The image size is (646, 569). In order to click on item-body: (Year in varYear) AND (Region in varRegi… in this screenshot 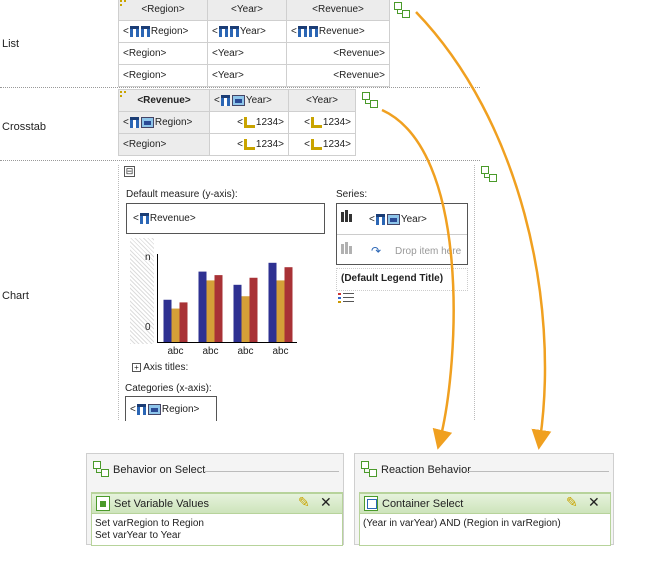, I will do `click(462, 524)`.